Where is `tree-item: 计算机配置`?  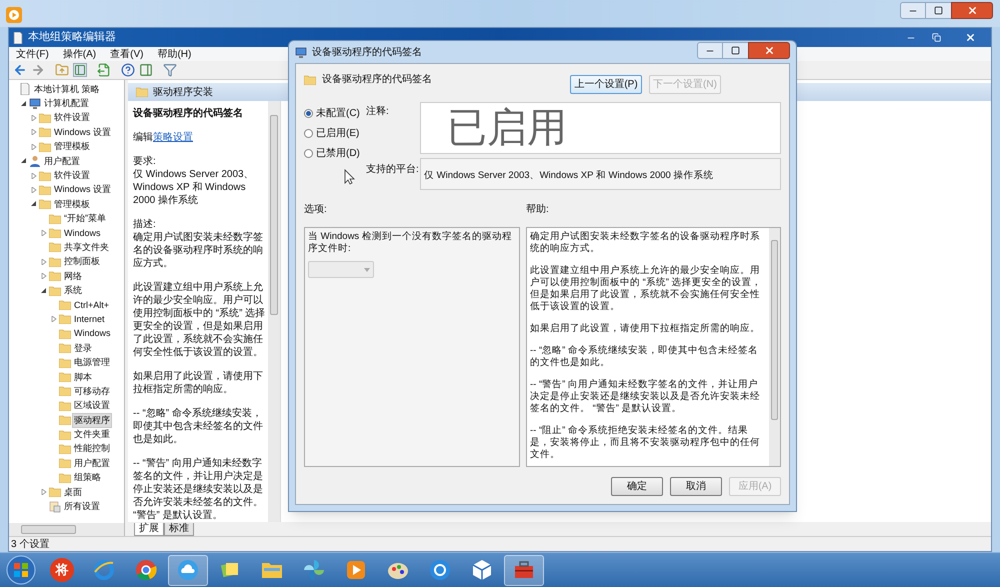
tree-item: 计算机配置 is located at coordinates (66, 104).